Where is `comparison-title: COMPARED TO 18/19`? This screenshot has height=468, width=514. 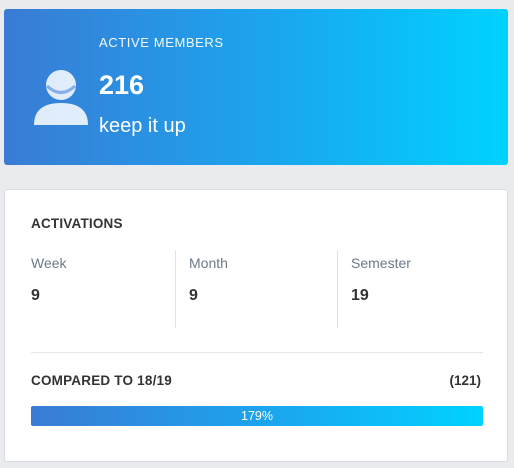
comparison-title: COMPARED TO 18/19 is located at coordinates (101, 380).